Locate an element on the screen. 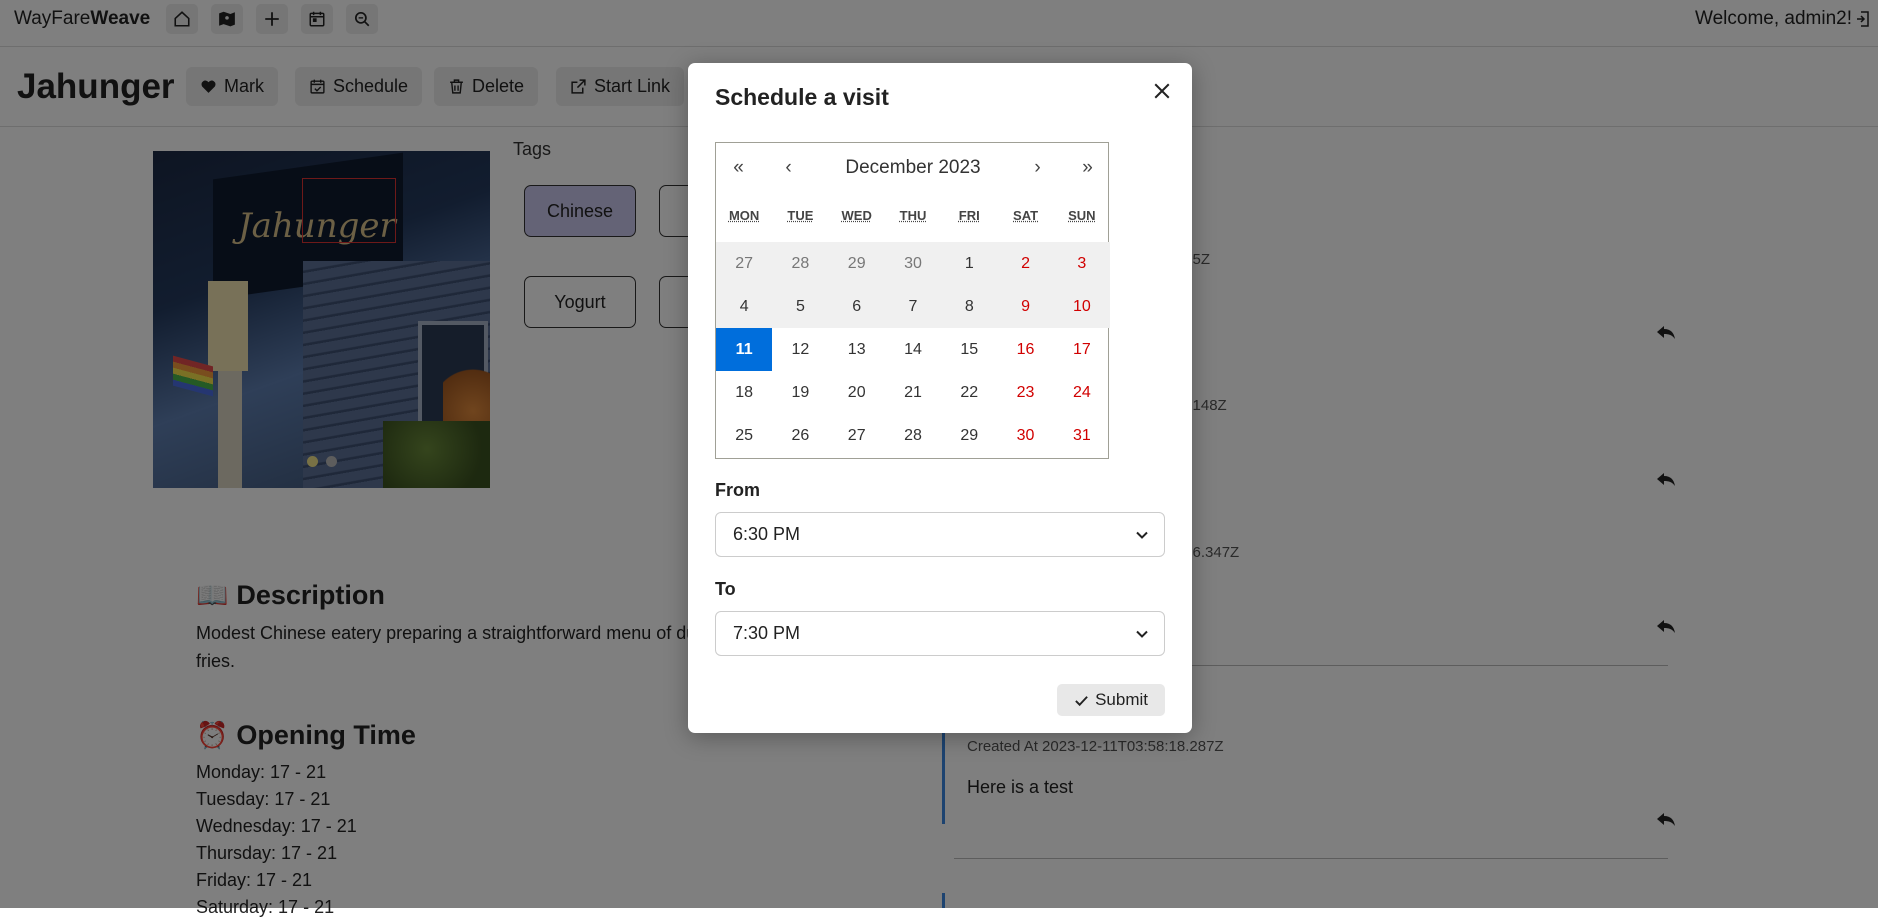 This screenshot has height=921, width=1878. calendar-day: 25 is located at coordinates (744, 435).